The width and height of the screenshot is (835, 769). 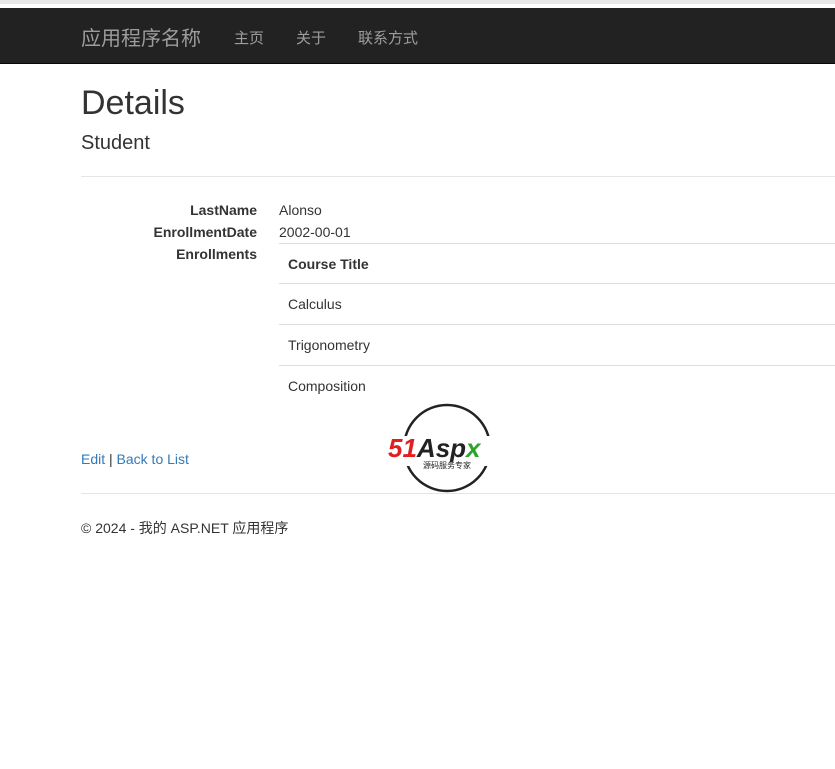 What do you see at coordinates (249, 37) in the screenshot?
I see `nav-link-home: 主页` at bounding box center [249, 37].